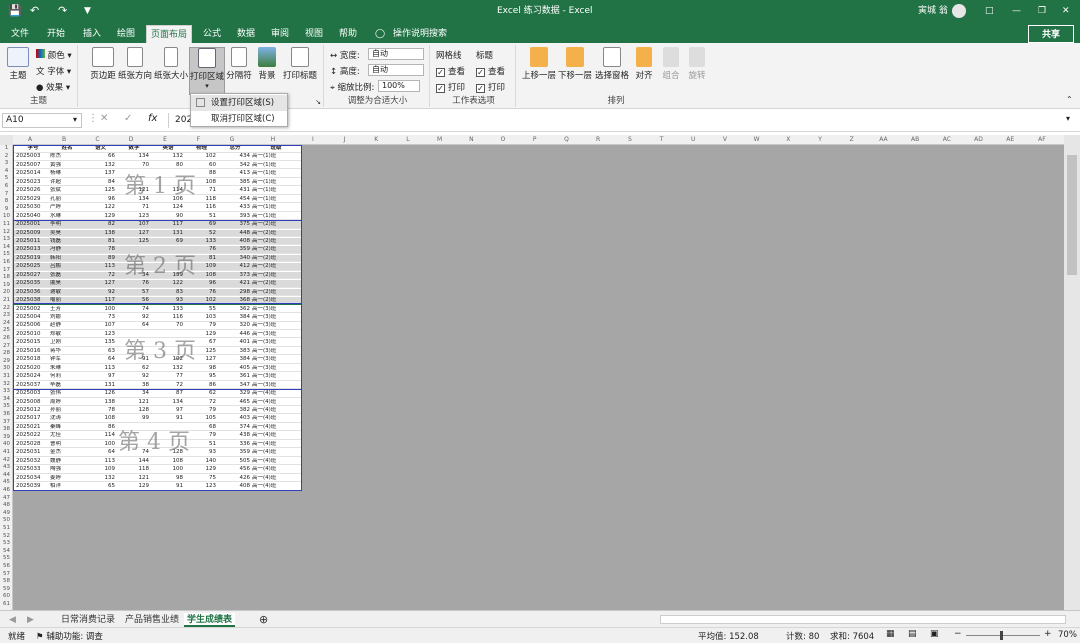 This screenshot has width=1080, height=643. Describe the element at coordinates (6, 415) in the screenshot. I see `row-header: 36` at that location.